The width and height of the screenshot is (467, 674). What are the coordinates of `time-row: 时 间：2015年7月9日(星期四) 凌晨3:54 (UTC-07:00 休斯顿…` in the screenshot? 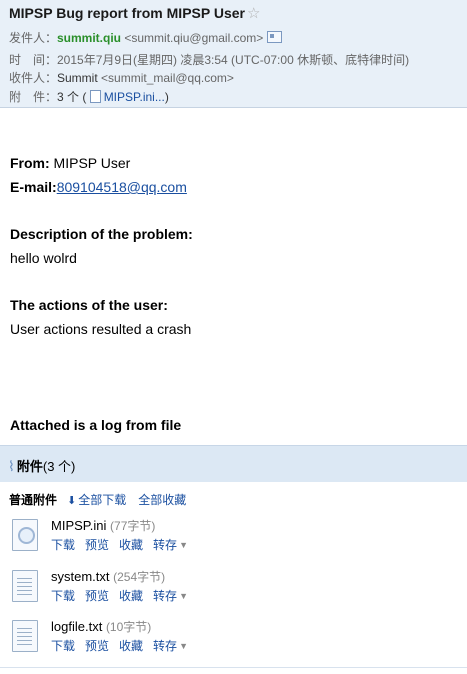 It's located at (209, 59).